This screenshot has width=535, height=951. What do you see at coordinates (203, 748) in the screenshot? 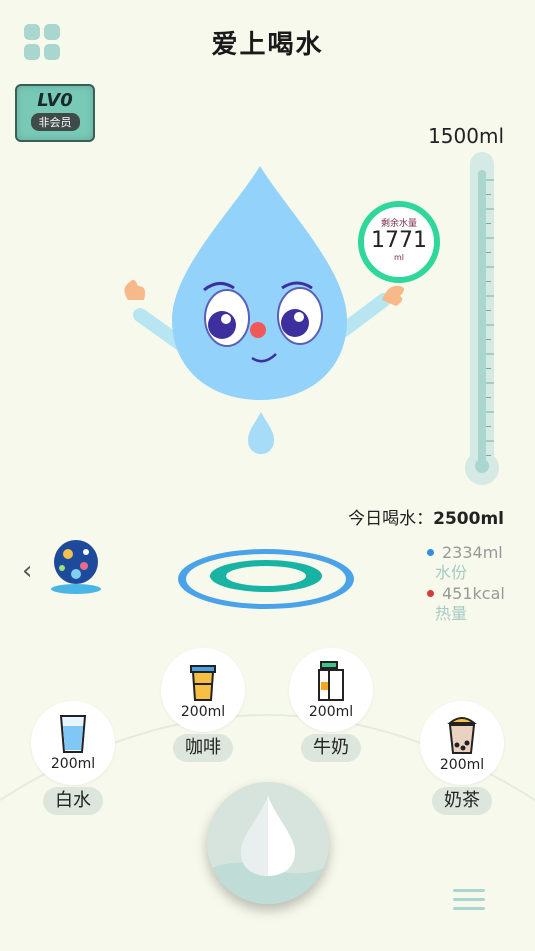
I see `drink-label: 咖啡` at bounding box center [203, 748].